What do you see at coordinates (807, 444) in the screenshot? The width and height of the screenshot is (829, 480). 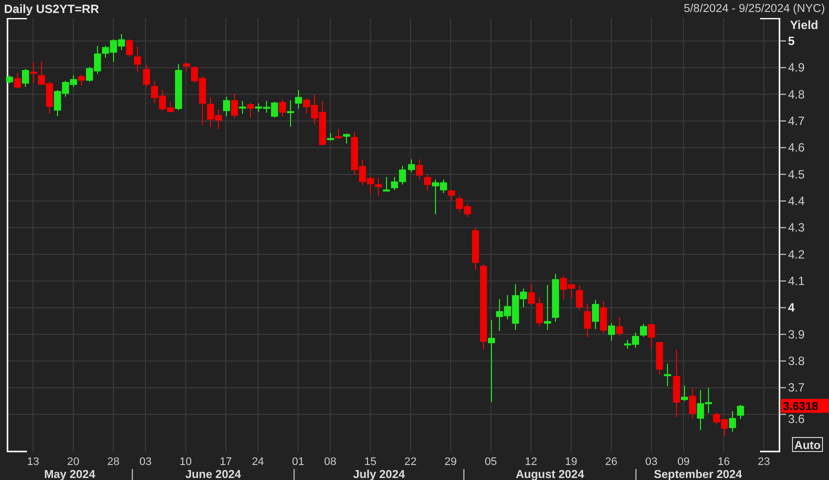 I see `auto-button: Auto` at bounding box center [807, 444].